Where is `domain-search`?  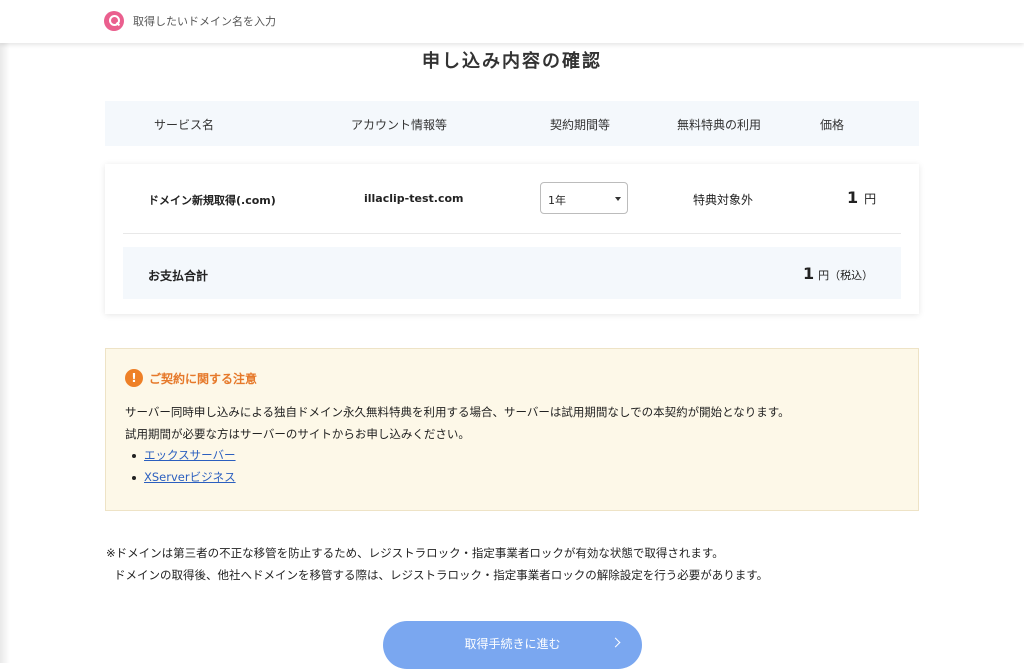
domain-search is located at coordinates (249, 21).